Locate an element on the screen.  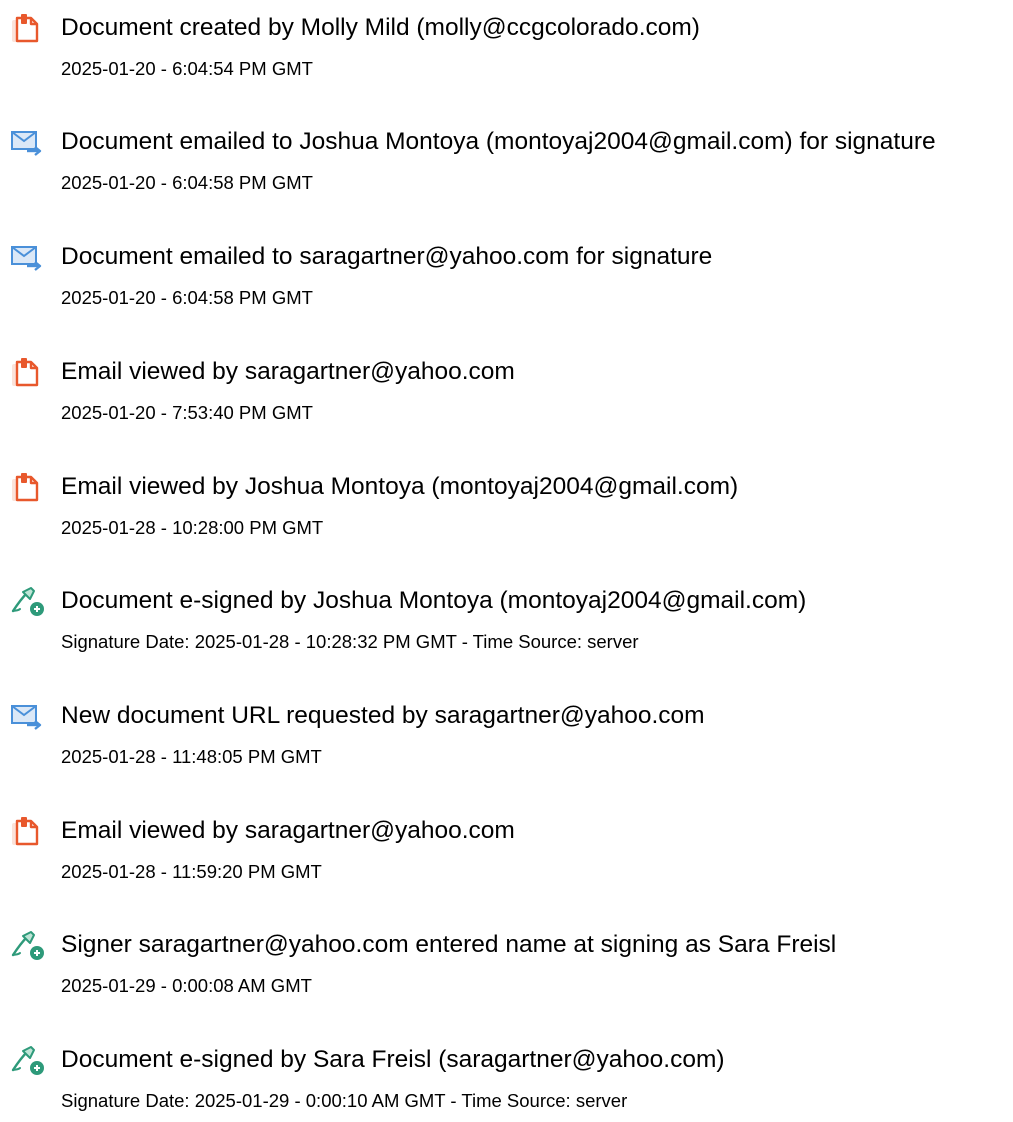
event-timestamp: 2025-01-28 - 11:48:05 PM GMT is located at coordinates (191, 756).